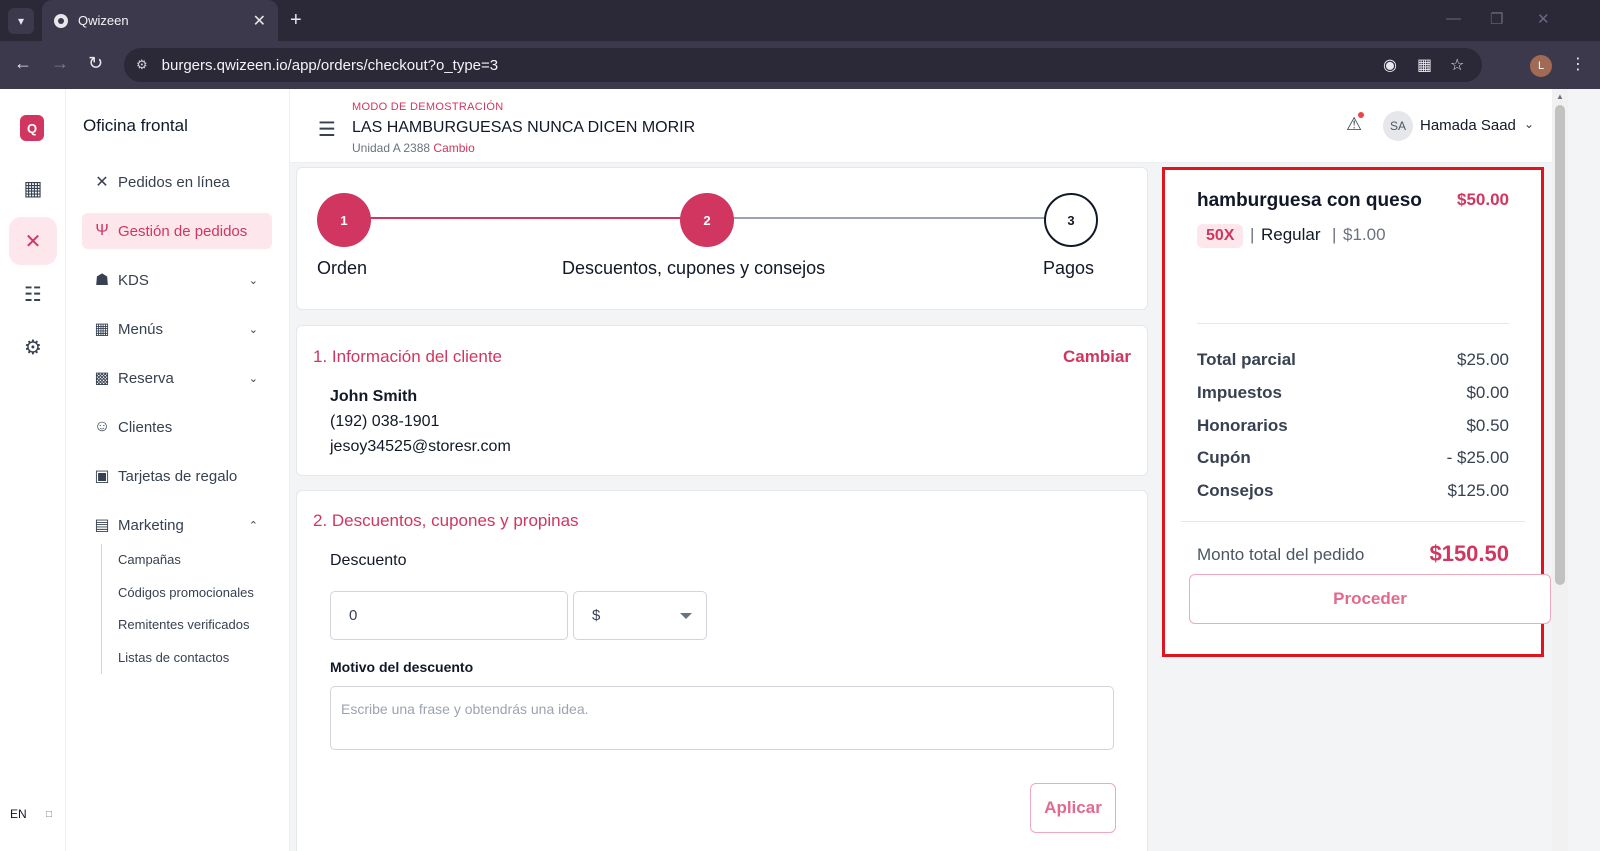 This screenshot has width=1600, height=851. What do you see at coordinates (449, 615) in the screenshot?
I see `discount-input` at bounding box center [449, 615].